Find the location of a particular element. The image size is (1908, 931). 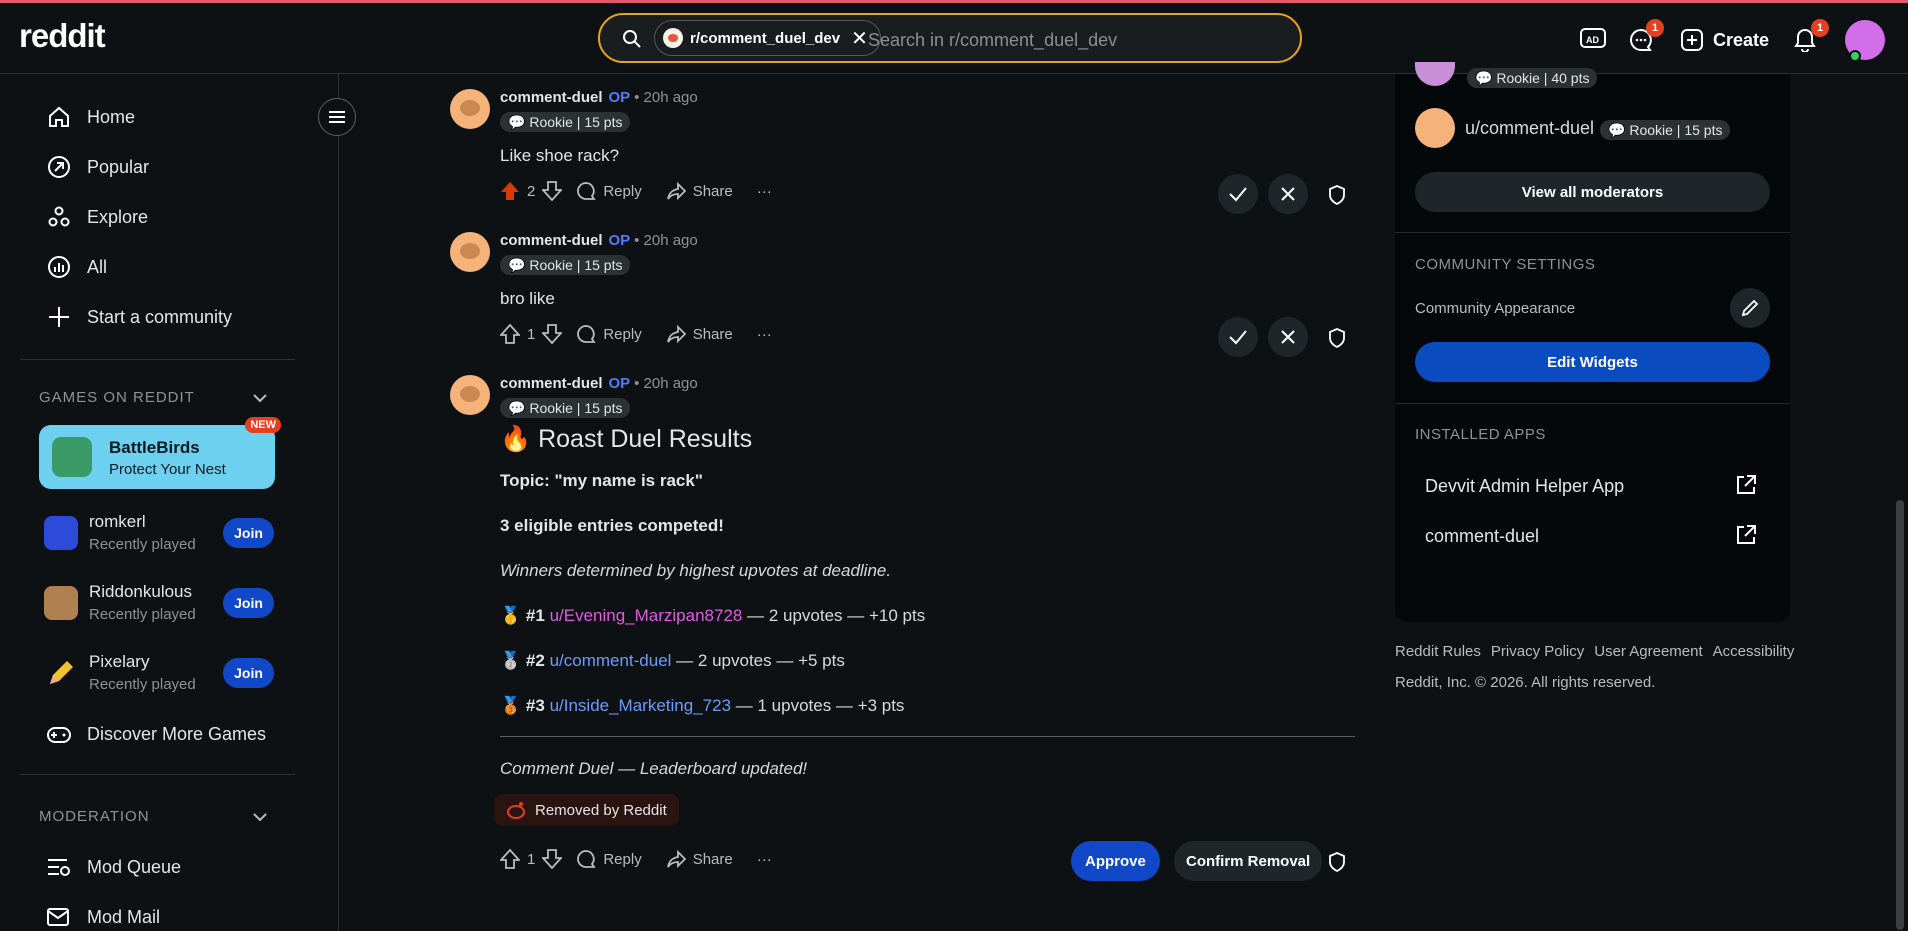

nav-mod-mail: Mod Mail is located at coordinates (103, 917).